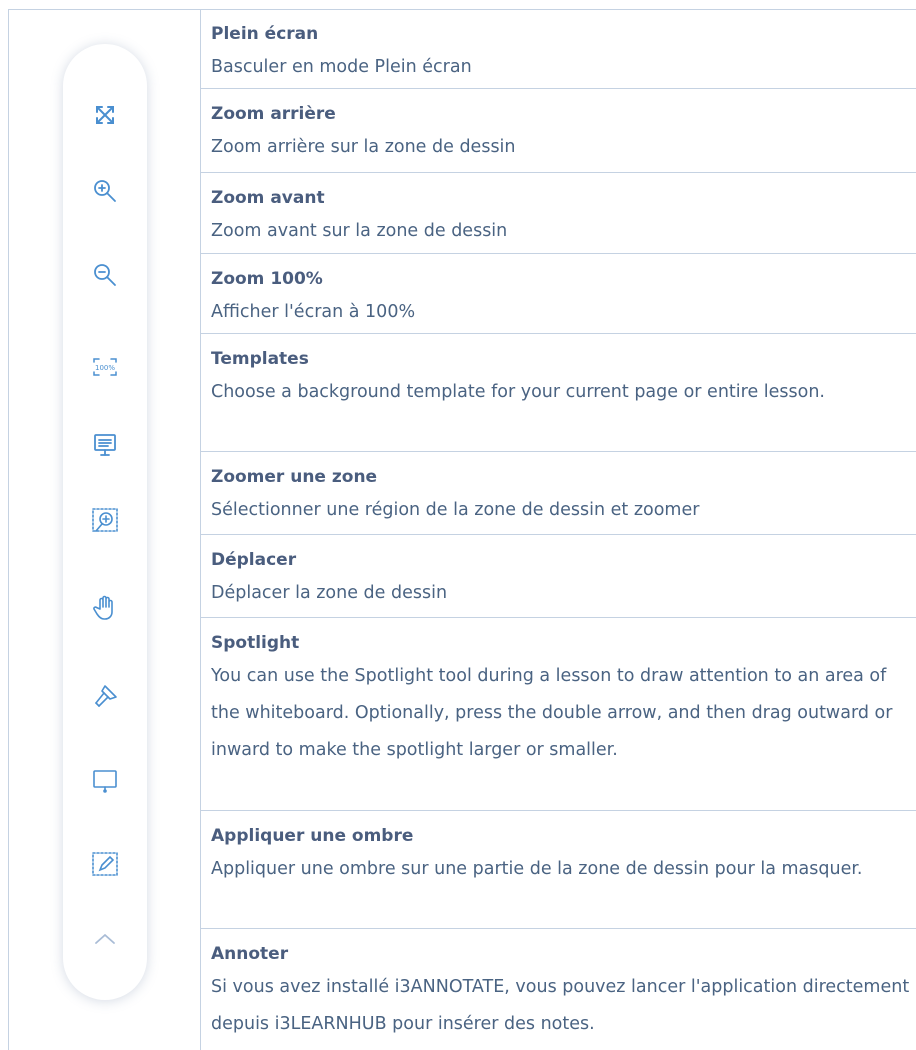 This screenshot has height=1050, width=916. I want to click on zoom-in-icon, so click(105, 191).